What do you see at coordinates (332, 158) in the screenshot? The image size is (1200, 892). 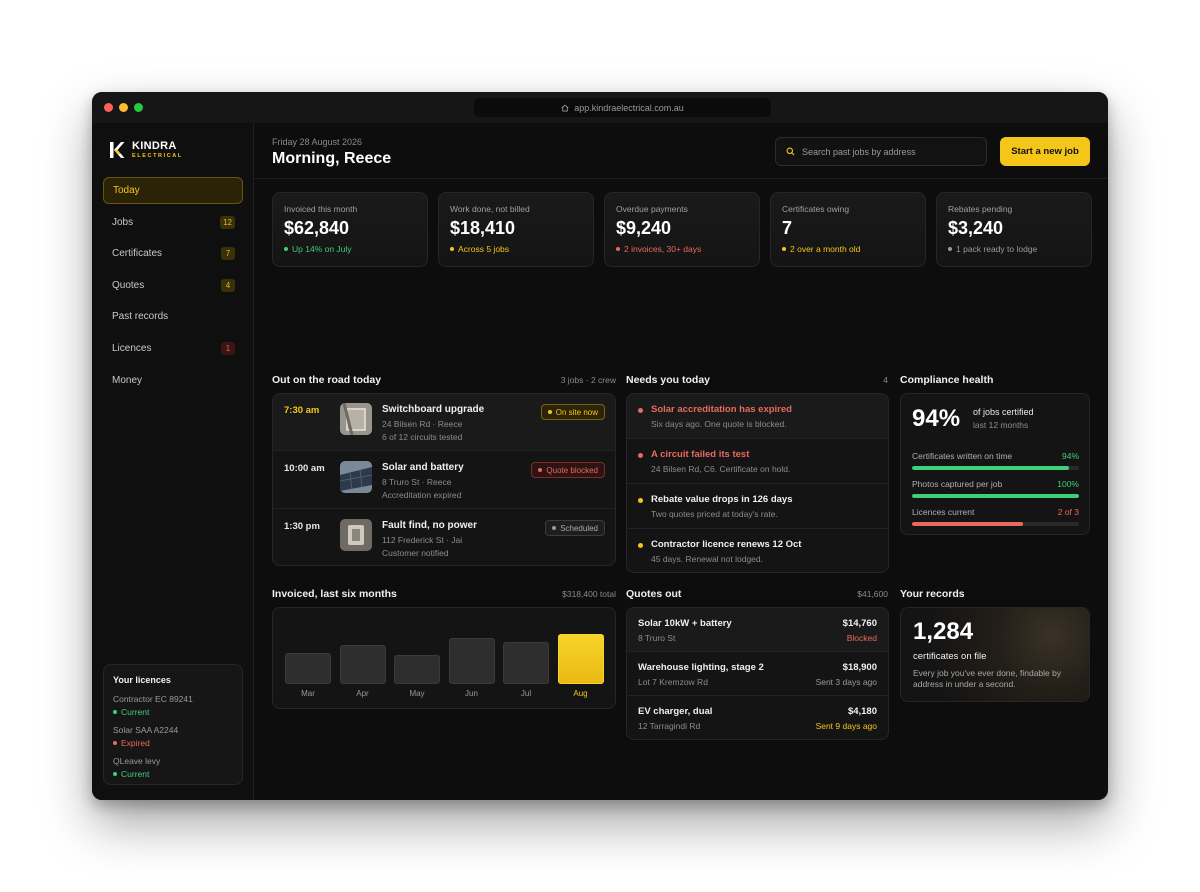 I see `page-title: Morning, Reece` at bounding box center [332, 158].